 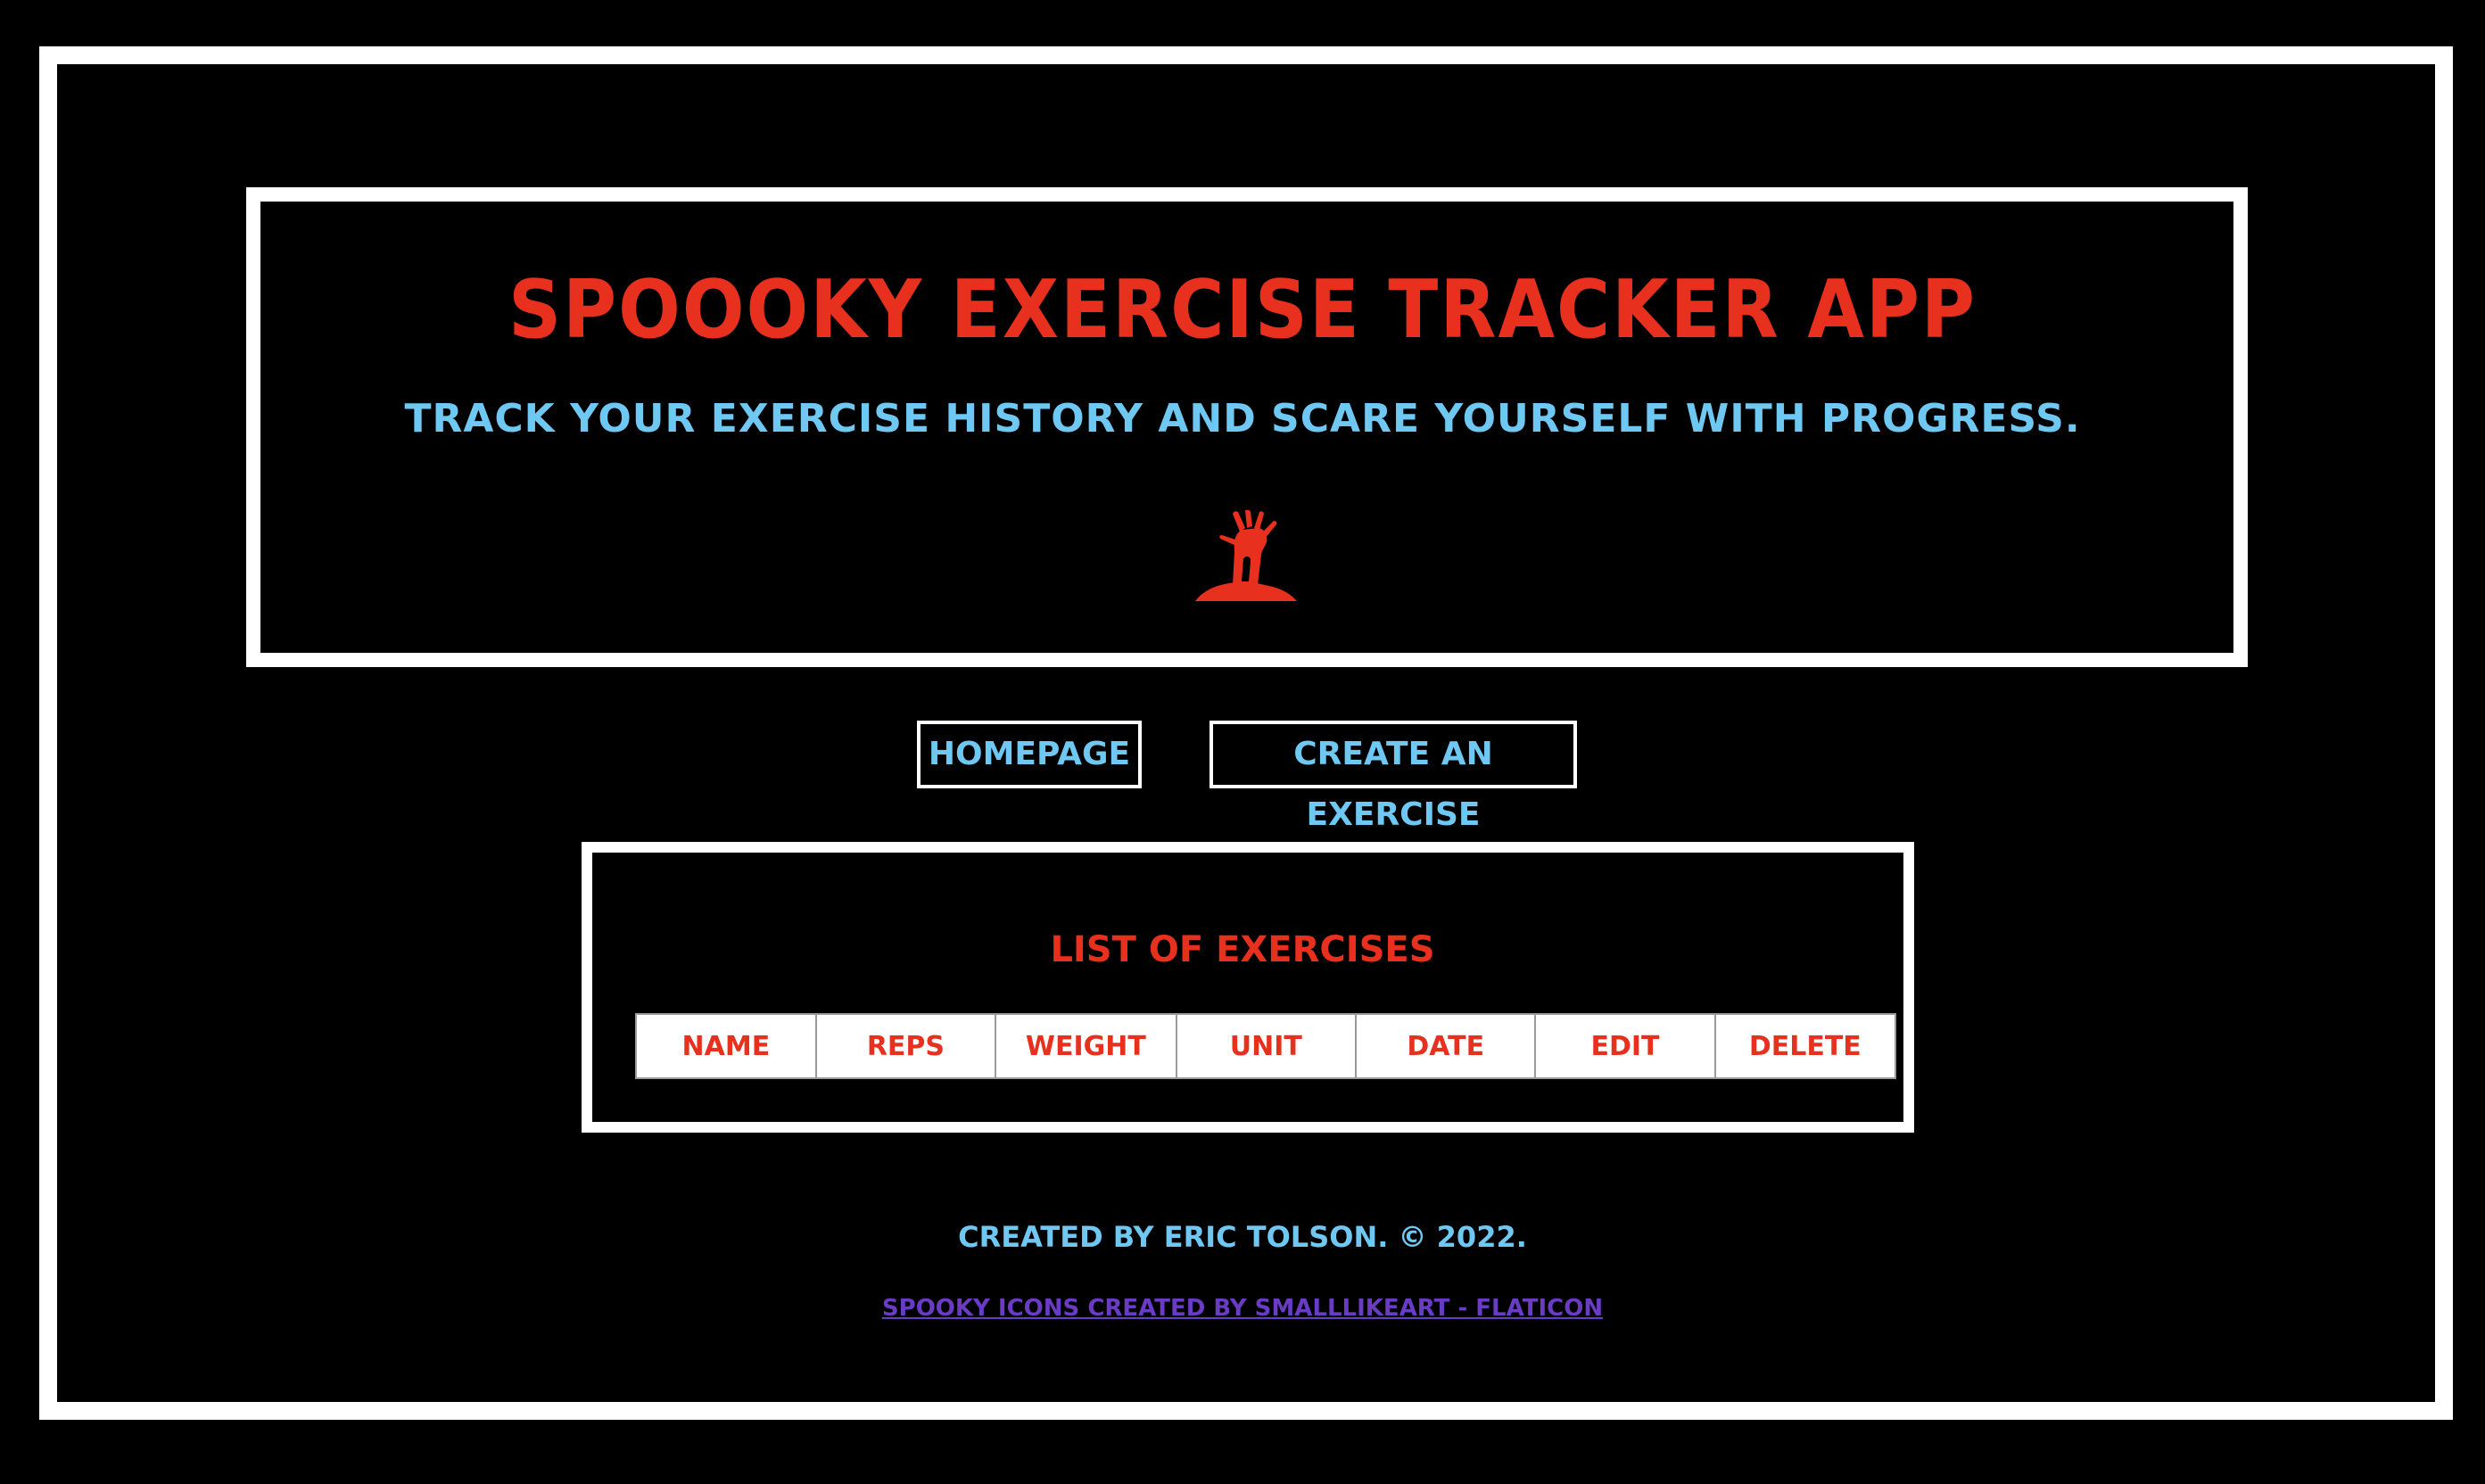 I want to click on column-header-date: Date, so click(x=1446, y=1046).